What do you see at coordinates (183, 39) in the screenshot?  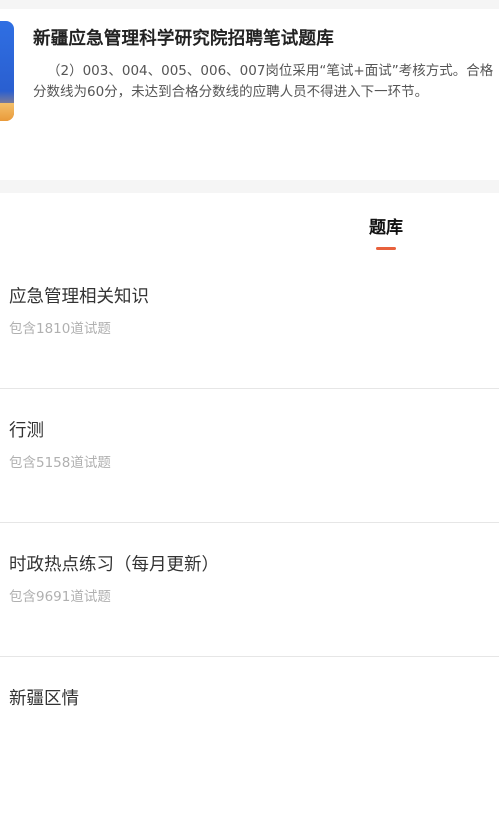 I see `exam-title: 新疆应急管理科学研究院招聘笔试题库` at bounding box center [183, 39].